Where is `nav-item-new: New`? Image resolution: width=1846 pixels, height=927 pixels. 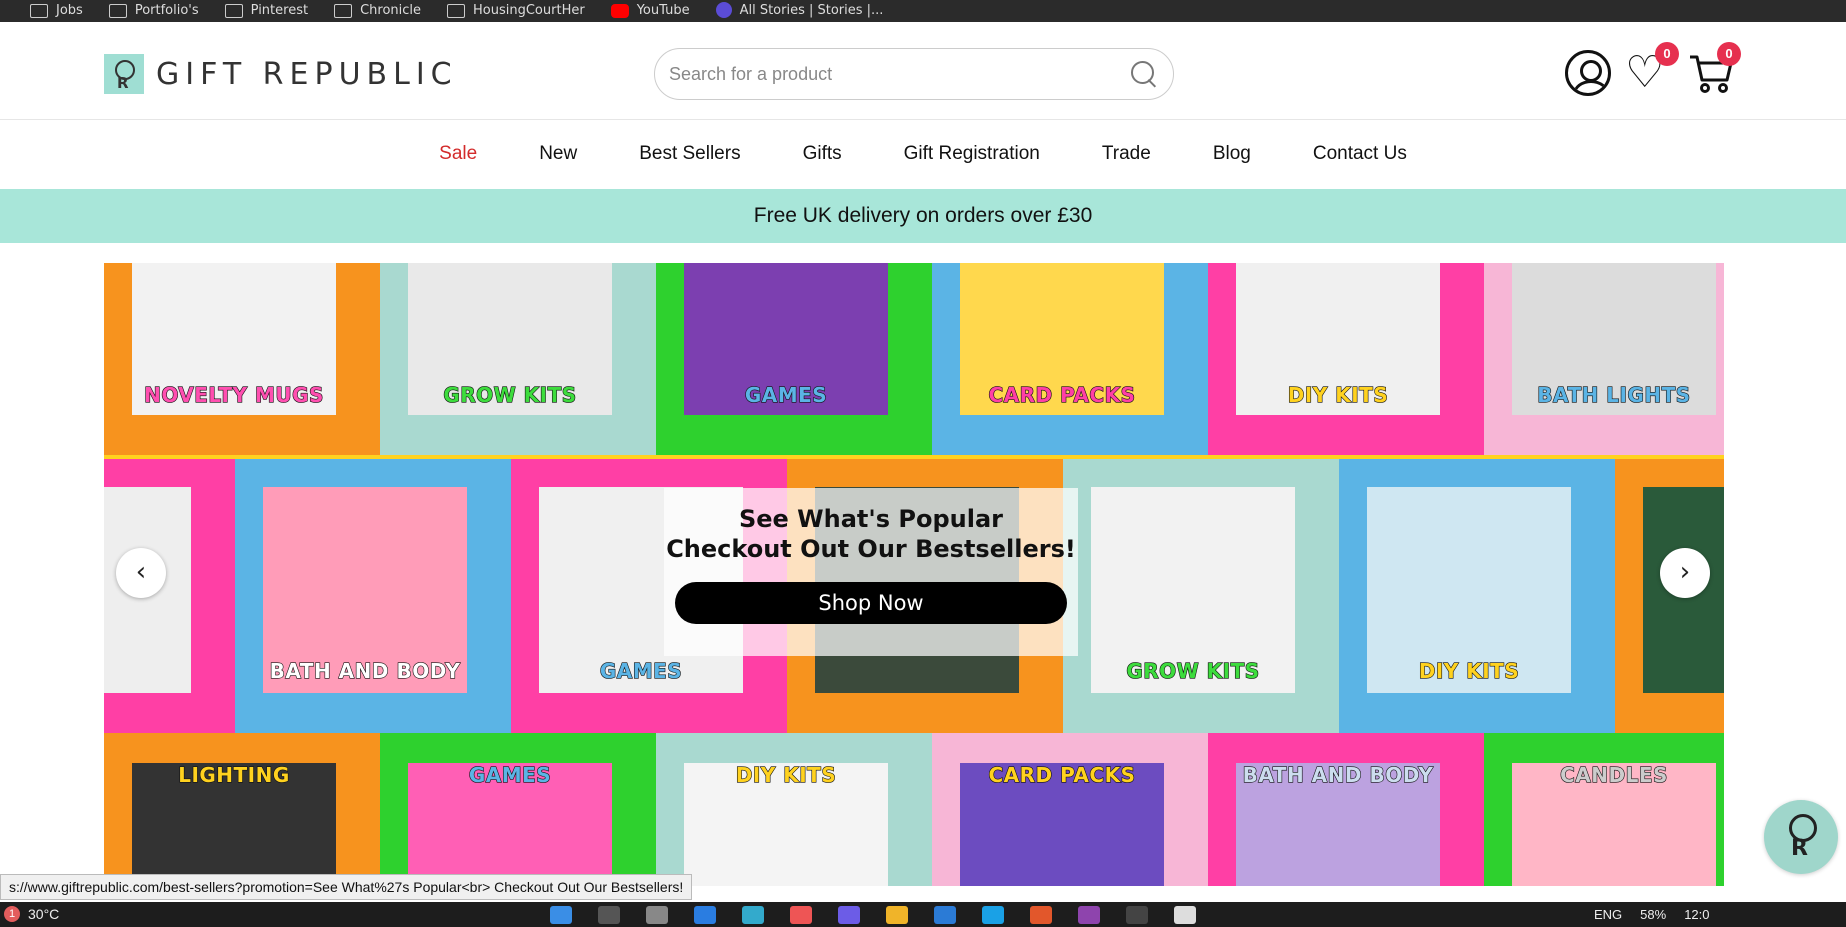 nav-item-new: New is located at coordinates (558, 154).